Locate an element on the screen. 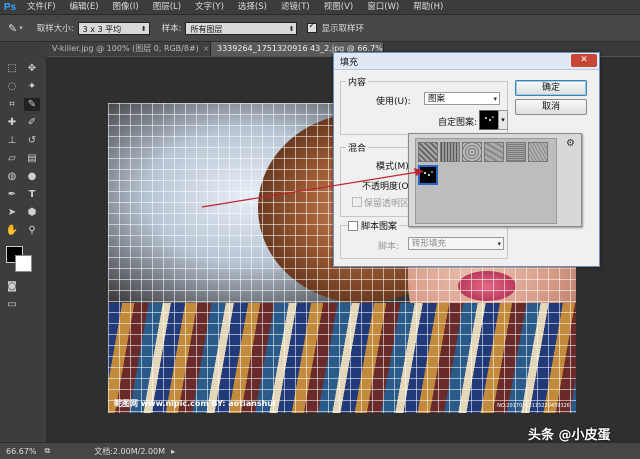  menu-select: 选择(S) is located at coordinates (252, 7).